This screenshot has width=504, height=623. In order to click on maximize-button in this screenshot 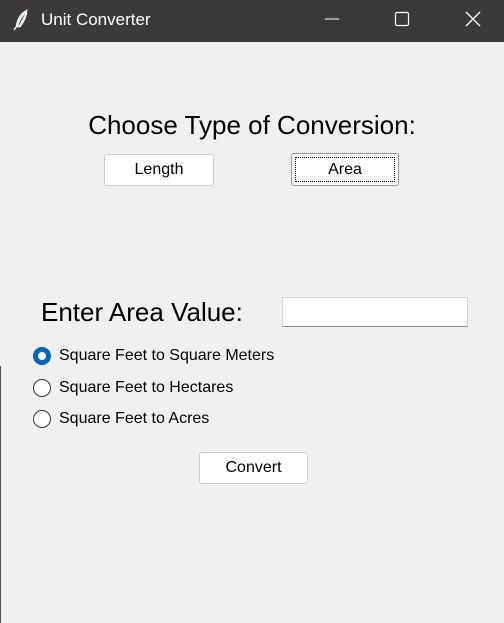, I will do `click(402, 21)`.